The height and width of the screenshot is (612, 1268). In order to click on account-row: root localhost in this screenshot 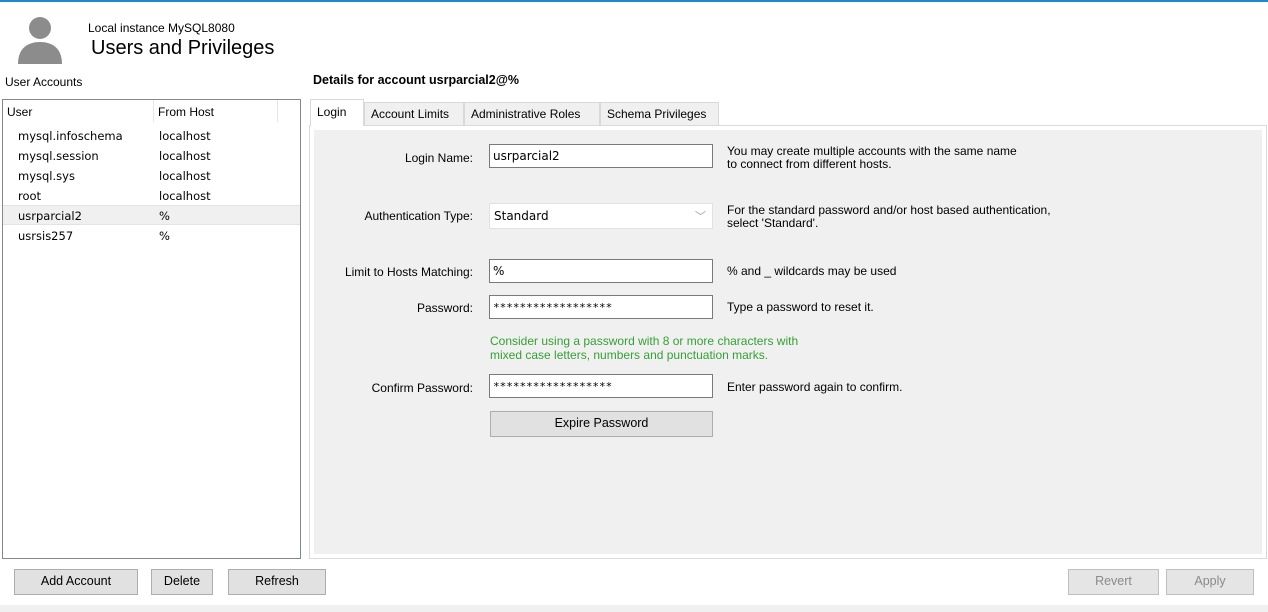, I will do `click(151, 196)`.